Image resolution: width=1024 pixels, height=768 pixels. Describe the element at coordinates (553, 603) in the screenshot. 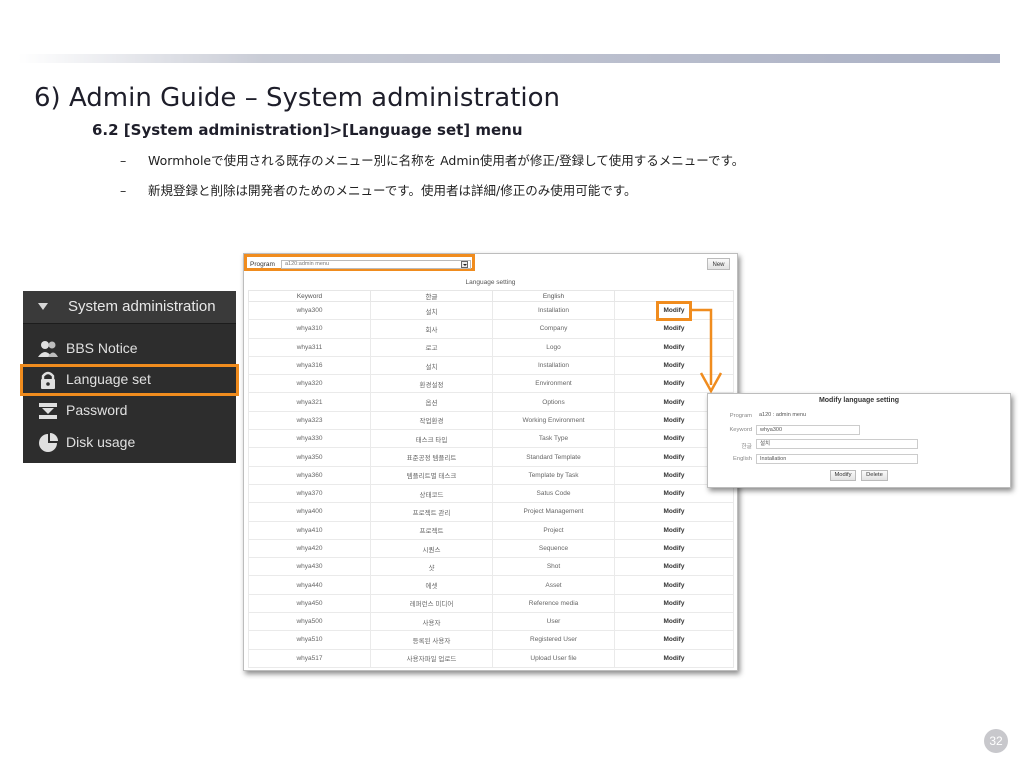

I see `english-cell: Reference media` at that location.